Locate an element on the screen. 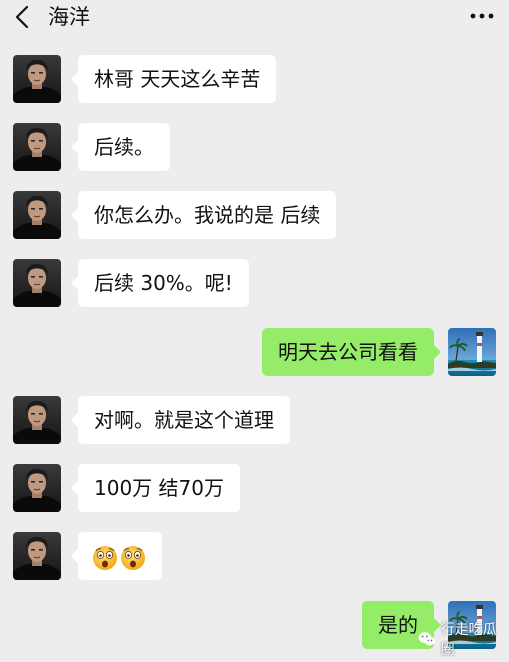  more-options-button is located at coordinates (482, 16).